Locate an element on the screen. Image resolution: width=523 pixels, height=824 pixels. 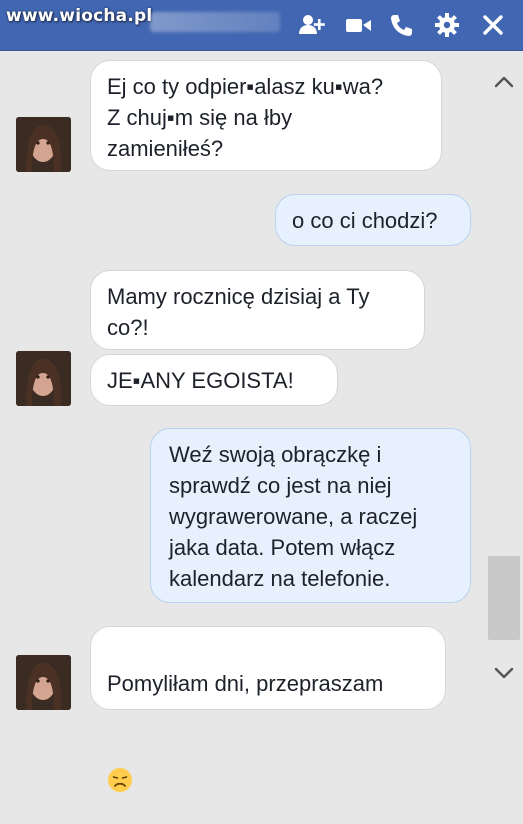
received-message: Mamy rocznicę dzisiaj a Ty co?! is located at coordinates (257, 310).